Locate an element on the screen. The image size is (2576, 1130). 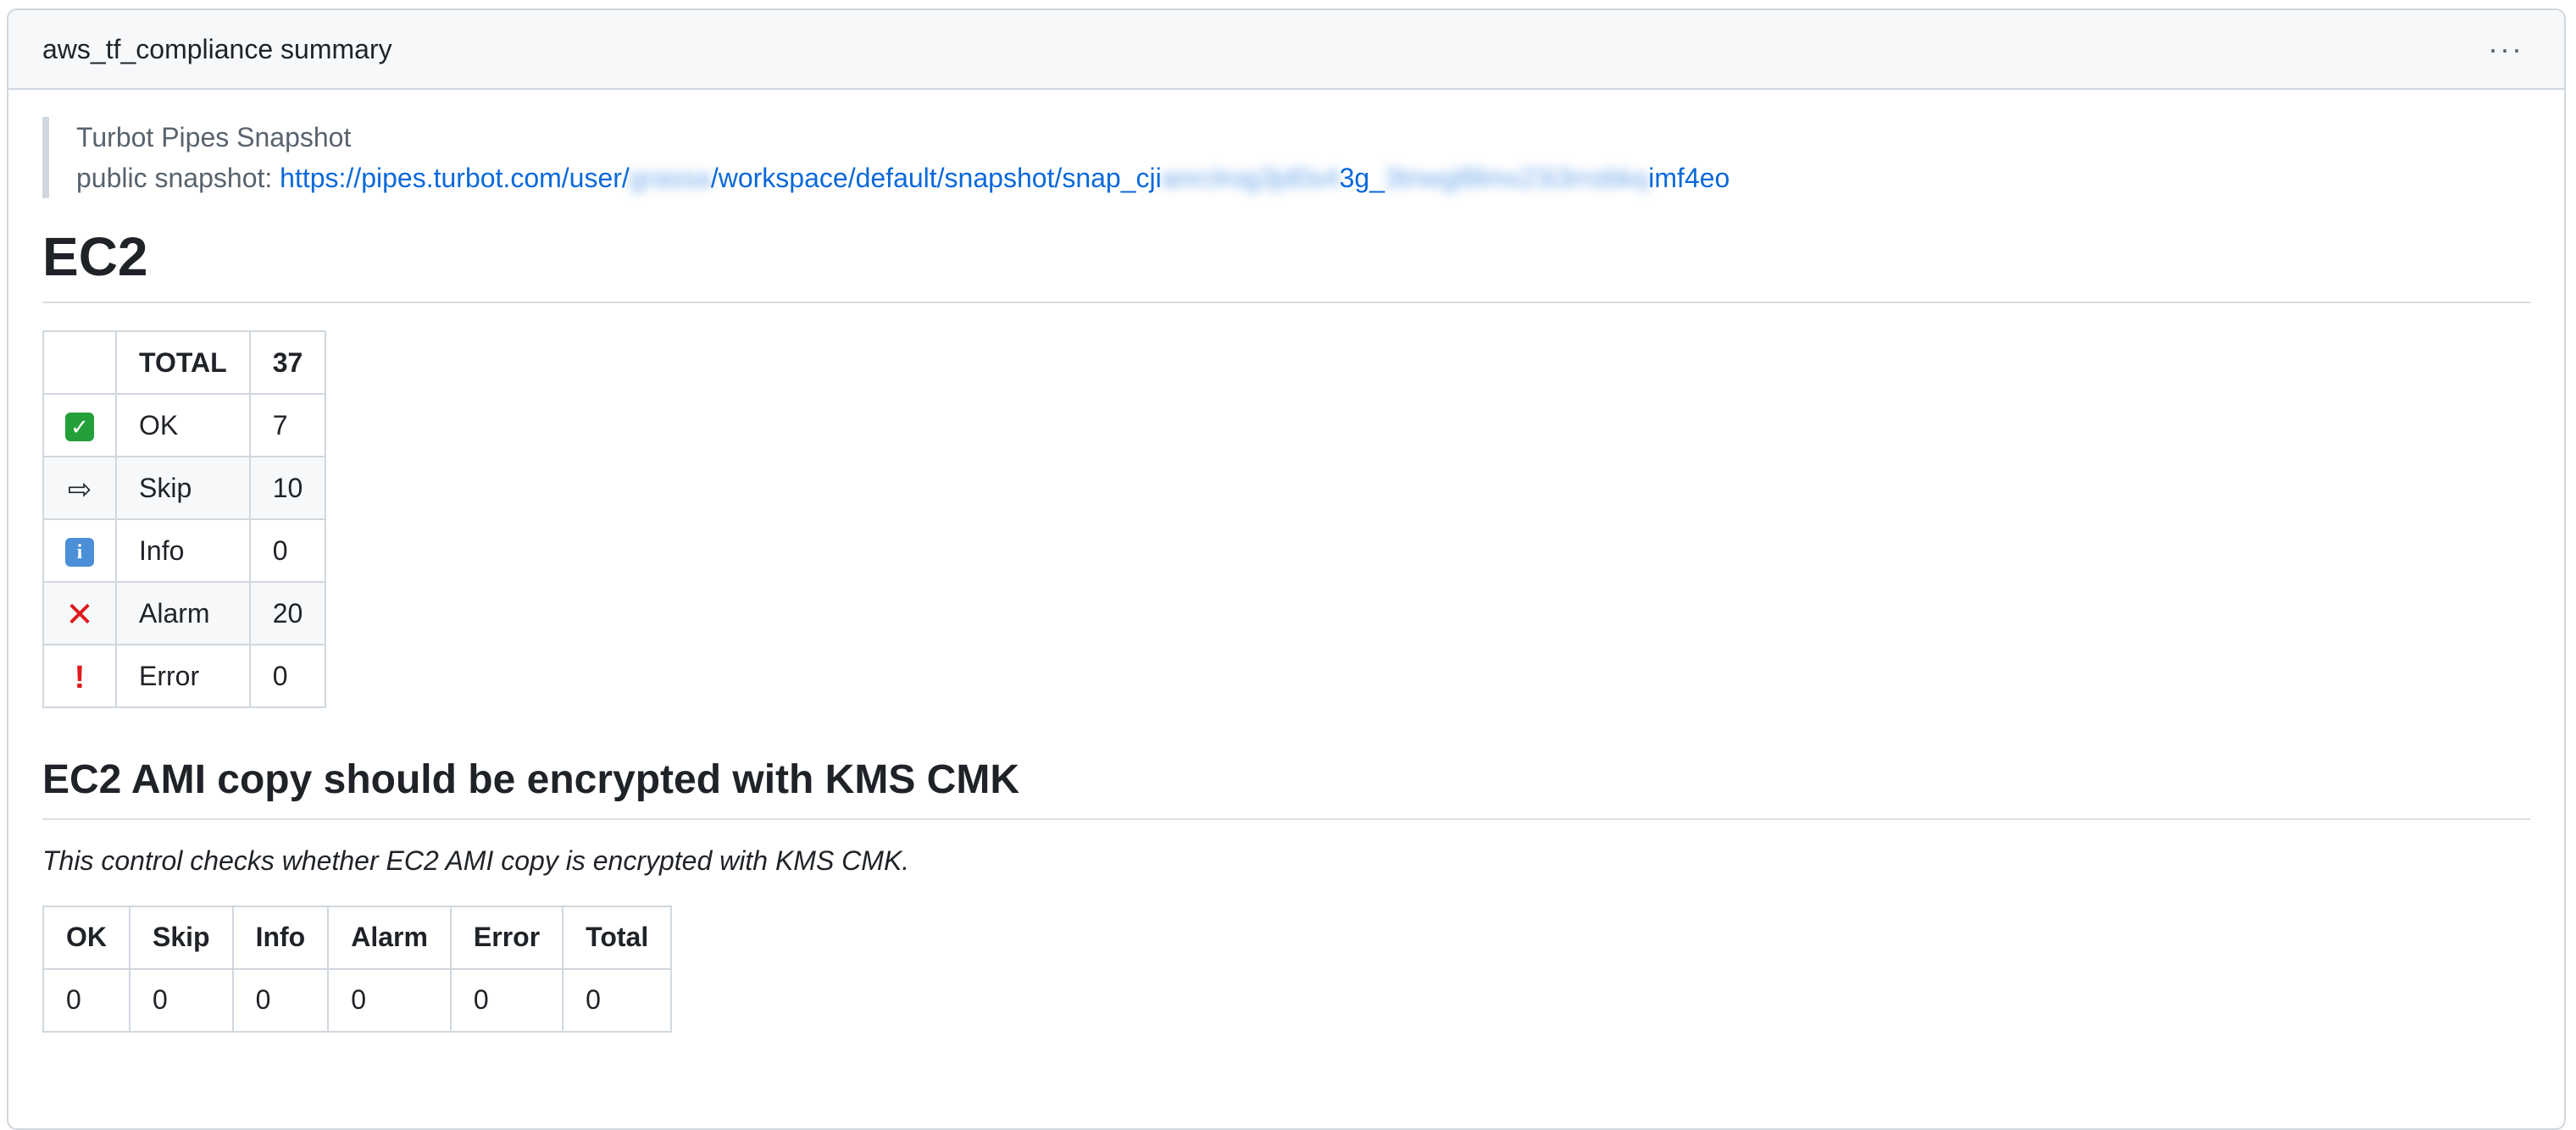
snapshot-url-part4: imf4eo is located at coordinates (1689, 178).